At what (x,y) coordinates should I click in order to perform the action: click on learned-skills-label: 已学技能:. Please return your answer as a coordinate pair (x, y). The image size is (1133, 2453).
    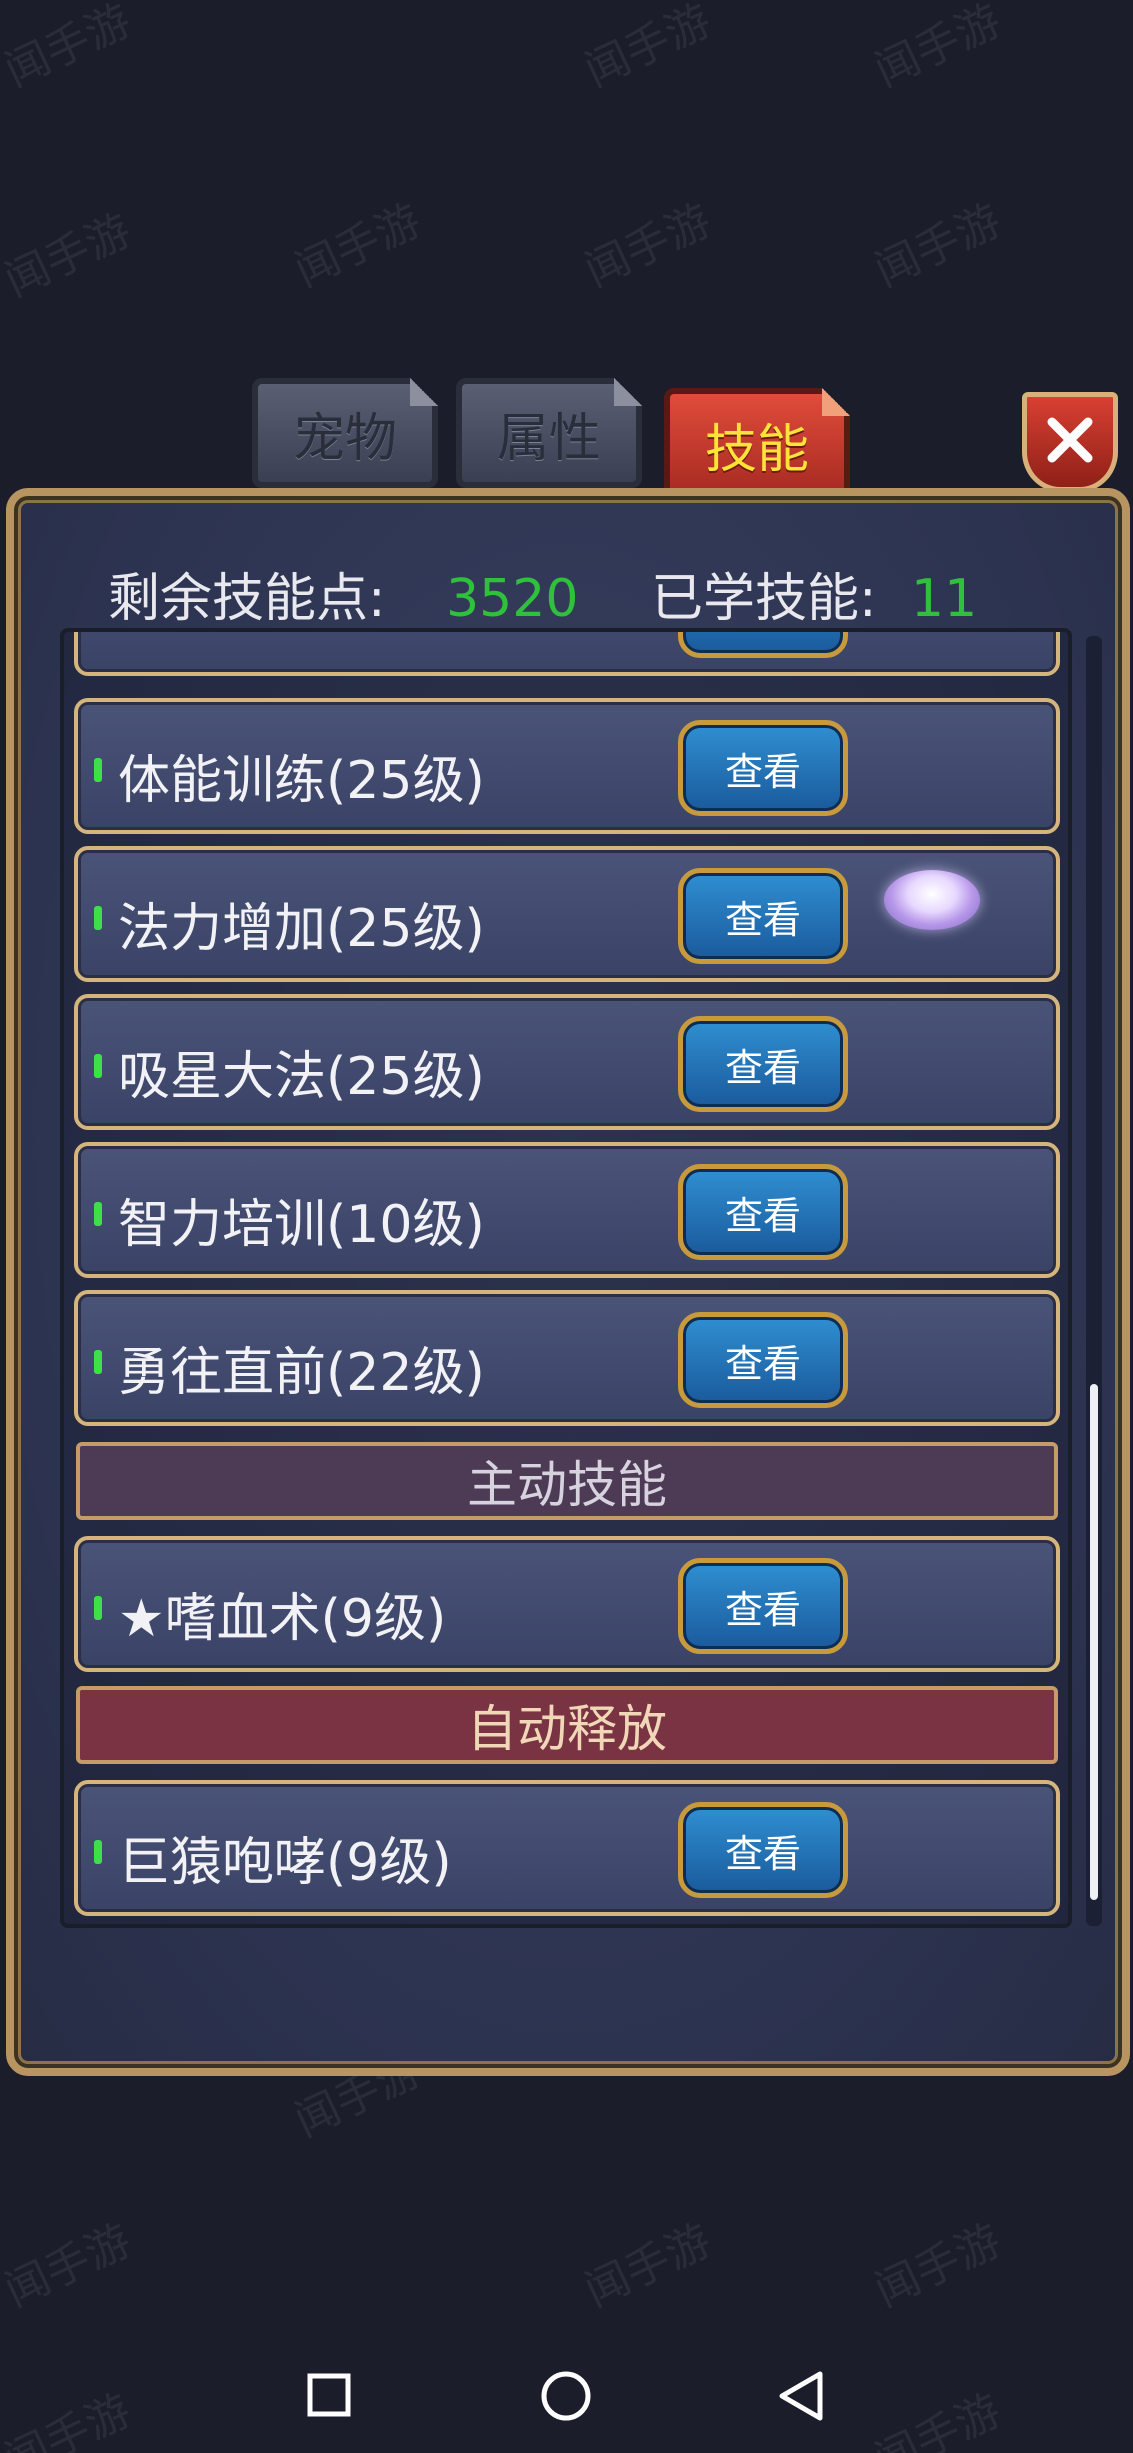
    Looking at the image, I should click on (763, 599).